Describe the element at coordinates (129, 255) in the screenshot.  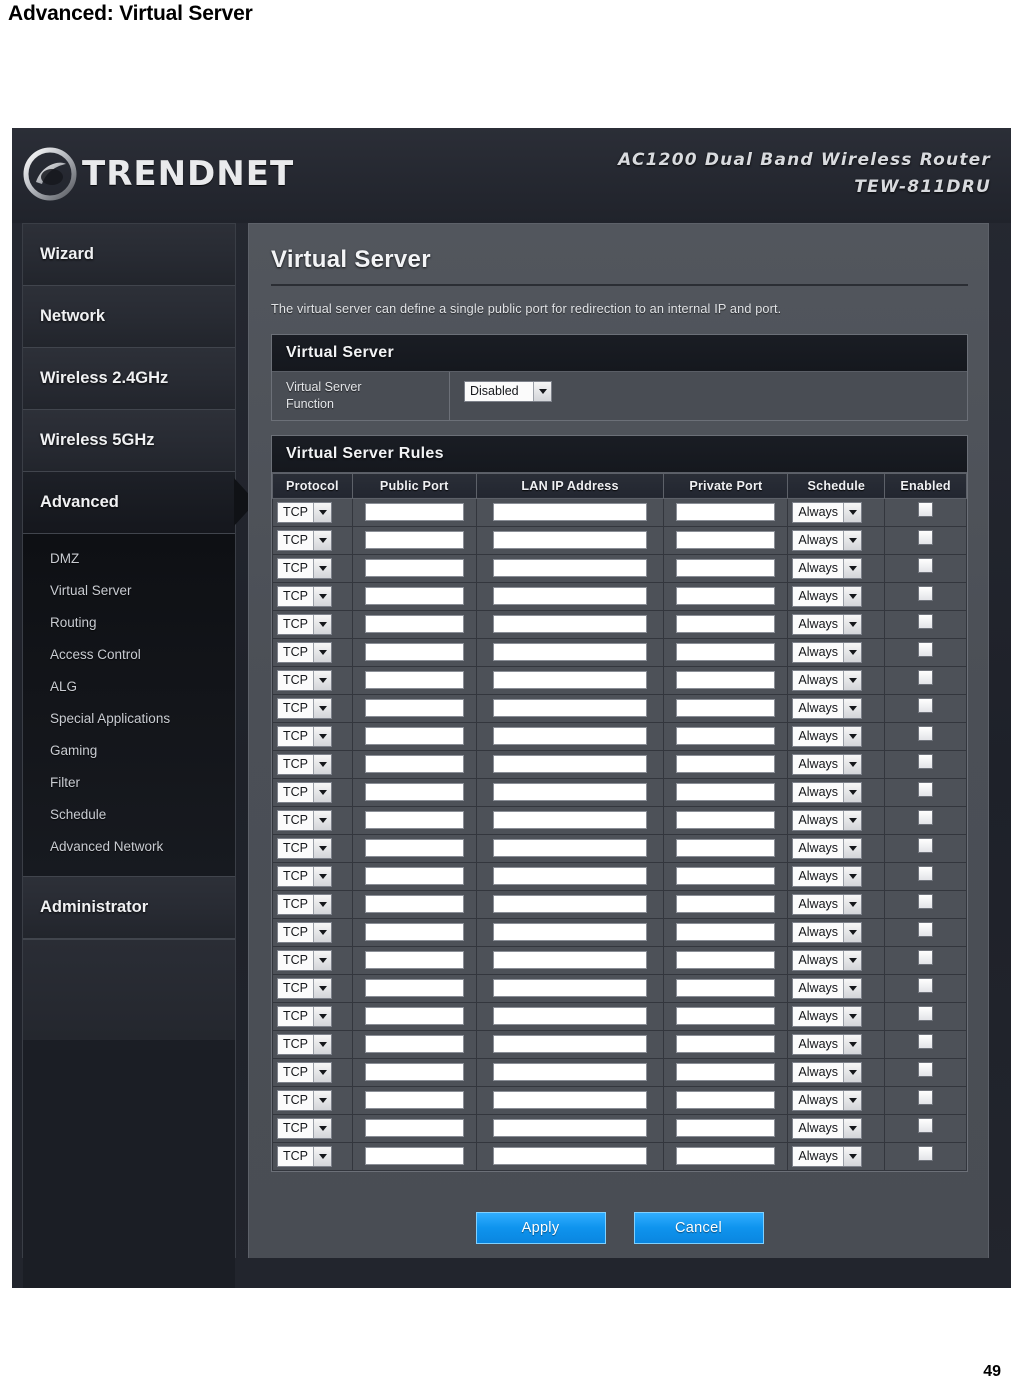
I see `sidebar-item-wizard: Wizard` at that location.